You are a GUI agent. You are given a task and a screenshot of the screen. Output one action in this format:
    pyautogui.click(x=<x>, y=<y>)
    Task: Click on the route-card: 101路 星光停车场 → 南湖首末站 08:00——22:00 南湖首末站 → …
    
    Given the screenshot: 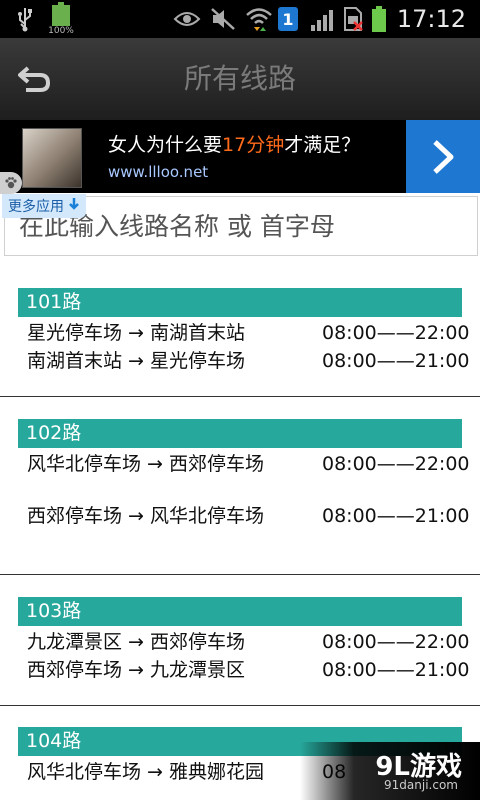 What is the action you would take?
    pyautogui.click(x=240, y=342)
    